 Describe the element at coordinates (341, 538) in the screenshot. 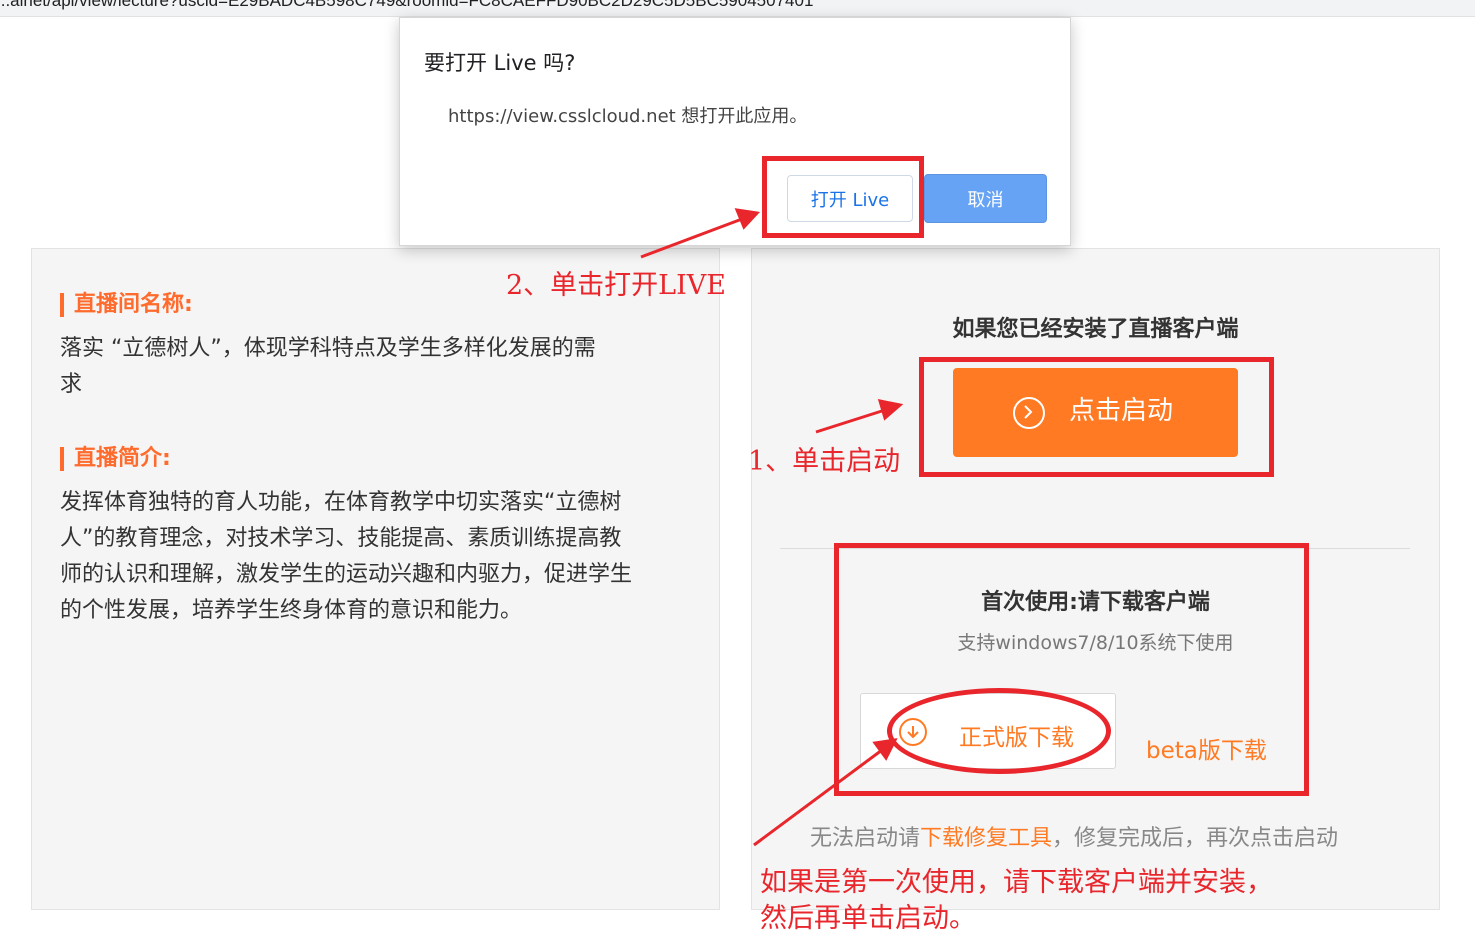

I see `intro-line-2: 人”的教育理念，对技术学习、技能提高、素质训练提高教` at that location.